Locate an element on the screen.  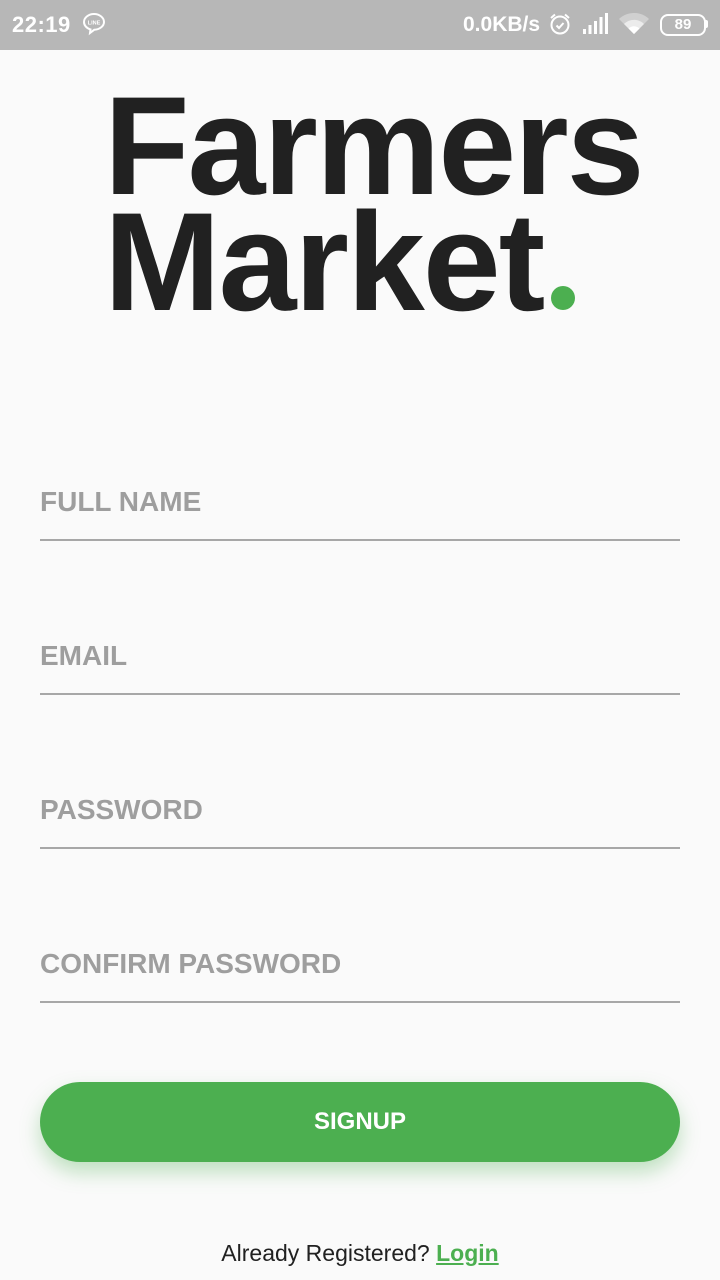
logo-line-2-wrapper: Market is located at coordinates (373, 262).